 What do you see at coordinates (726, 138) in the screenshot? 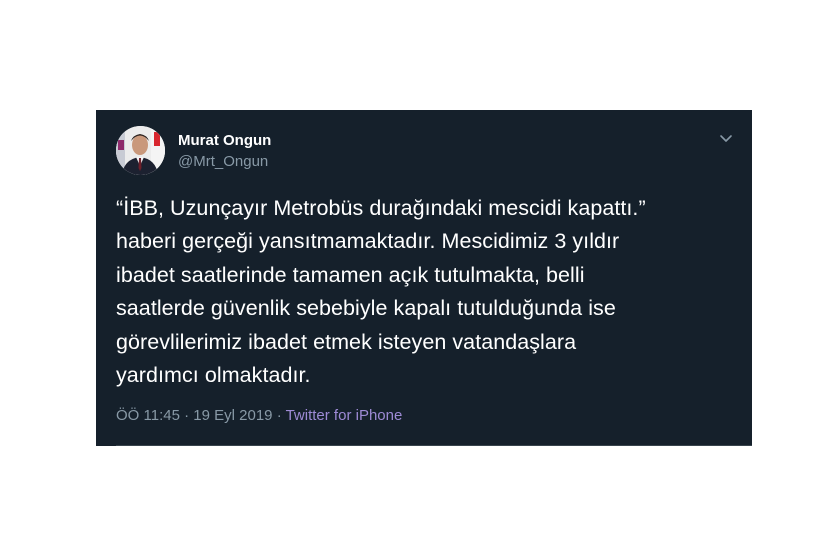
I see `chevron-down-icon` at bounding box center [726, 138].